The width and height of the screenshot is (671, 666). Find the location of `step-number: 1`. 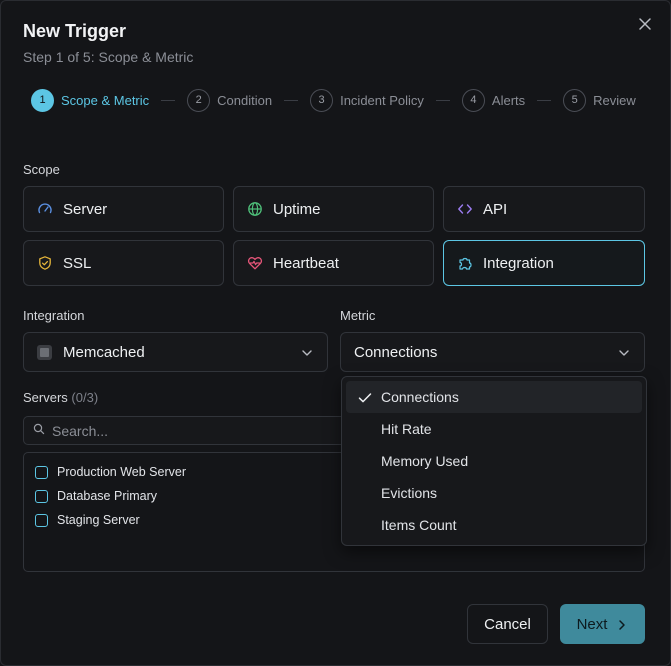

step-number: 1 is located at coordinates (42, 100).